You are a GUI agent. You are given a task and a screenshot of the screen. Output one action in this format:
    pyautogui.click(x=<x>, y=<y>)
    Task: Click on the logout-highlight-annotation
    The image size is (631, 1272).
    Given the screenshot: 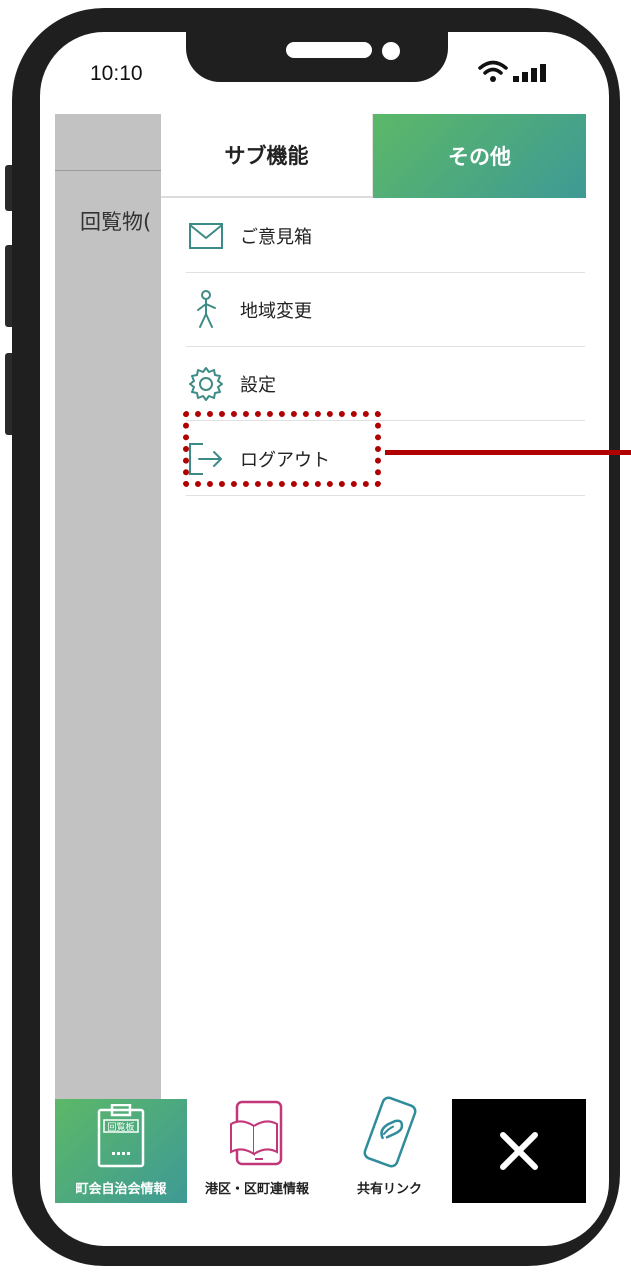 What is the action you would take?
    pyautogui.click(x=282, y=449)
    